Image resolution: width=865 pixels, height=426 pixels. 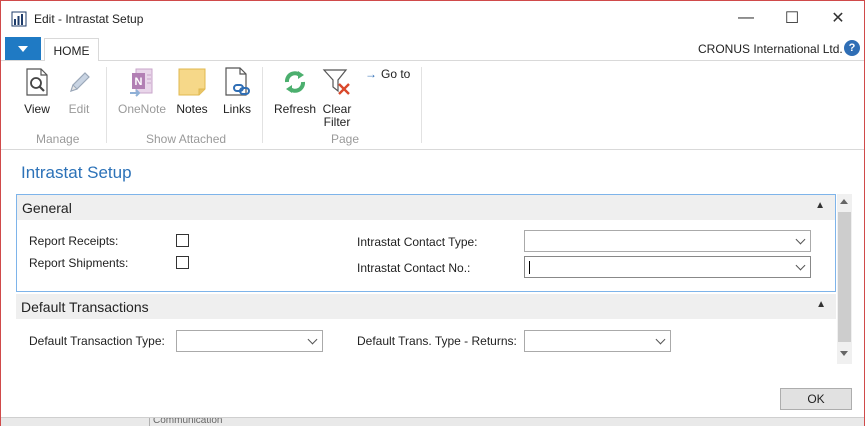 What do you see at coordinates (337, 109) in the screenshot?
I see `clear-filter-label-line1: Clear` at bounding box center [337, 109].